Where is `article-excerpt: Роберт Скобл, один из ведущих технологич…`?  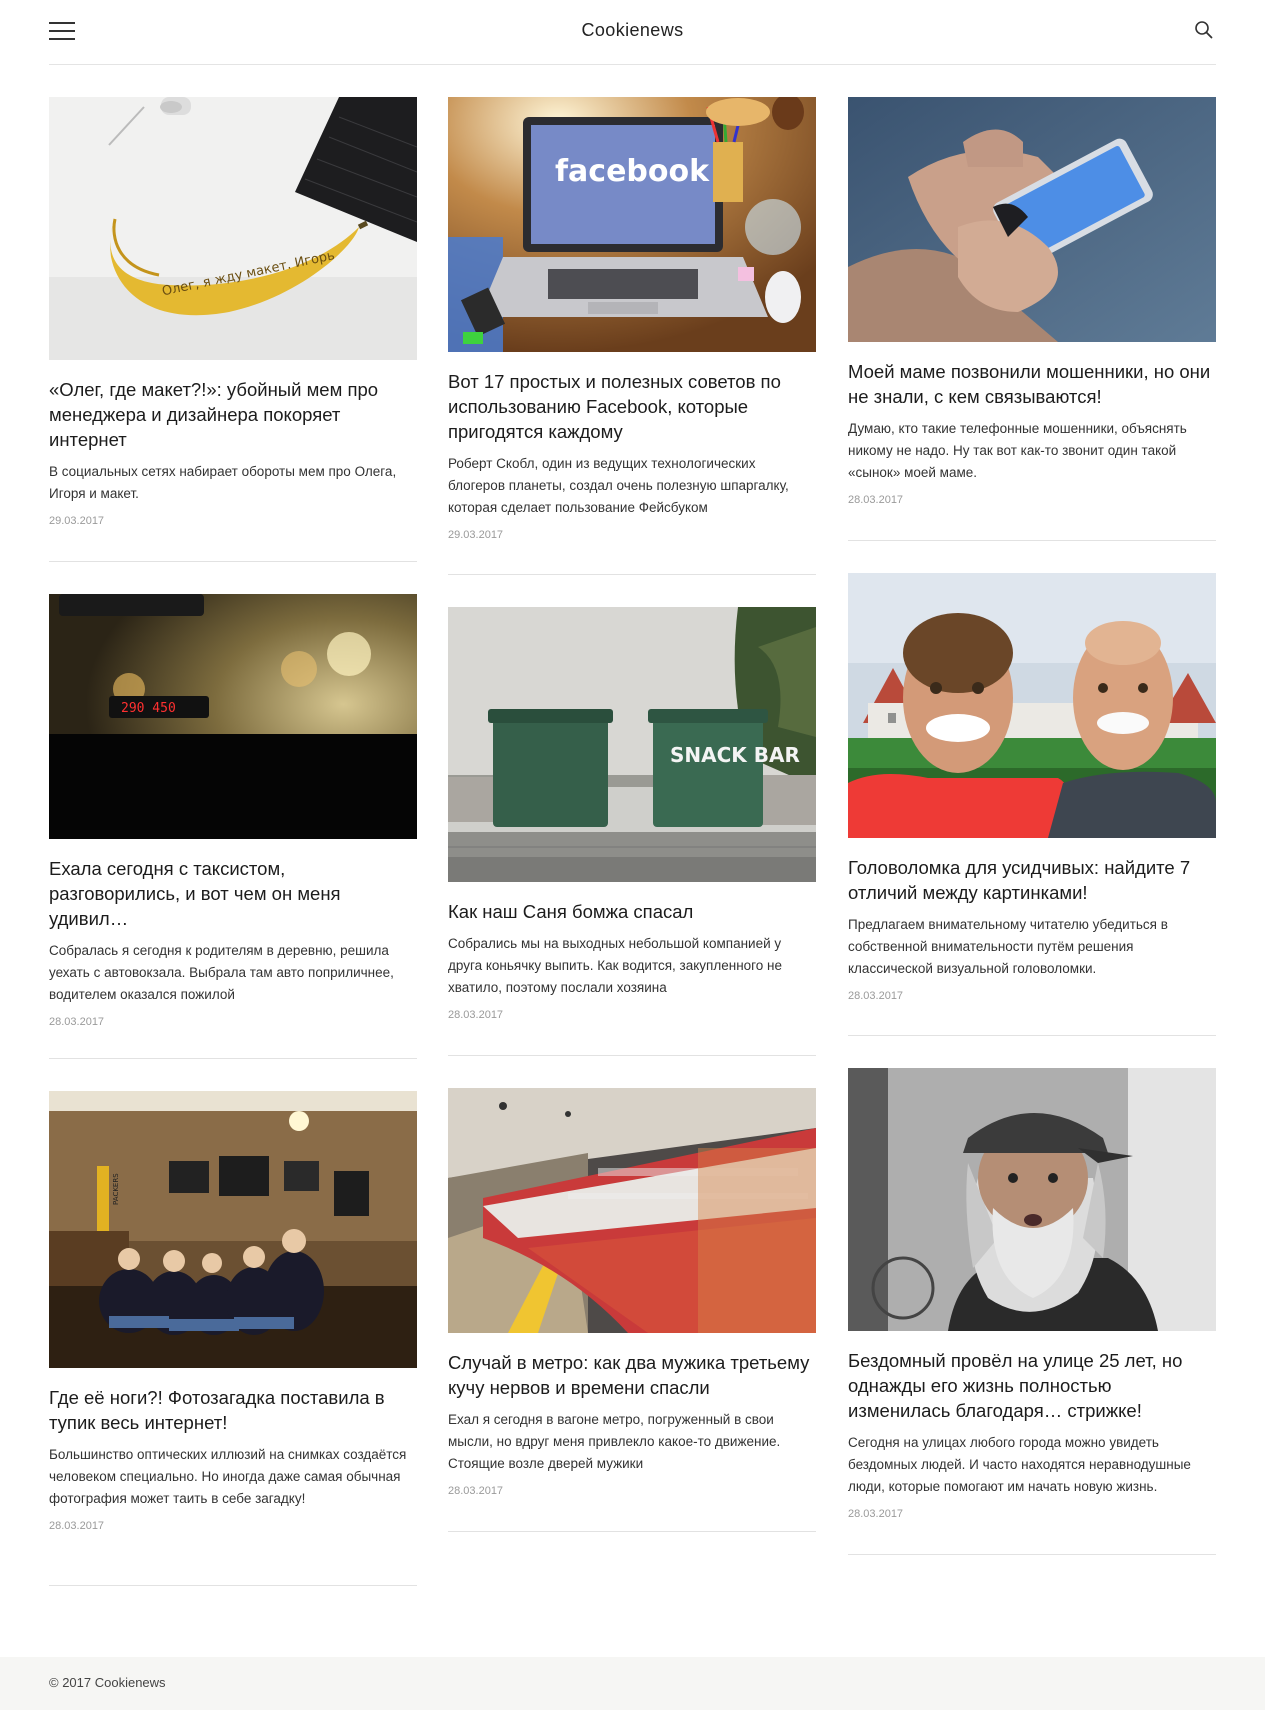 article-excerpt: Роберт Скобл, один из ведущих технологич… is located at coordinates (618, 485).